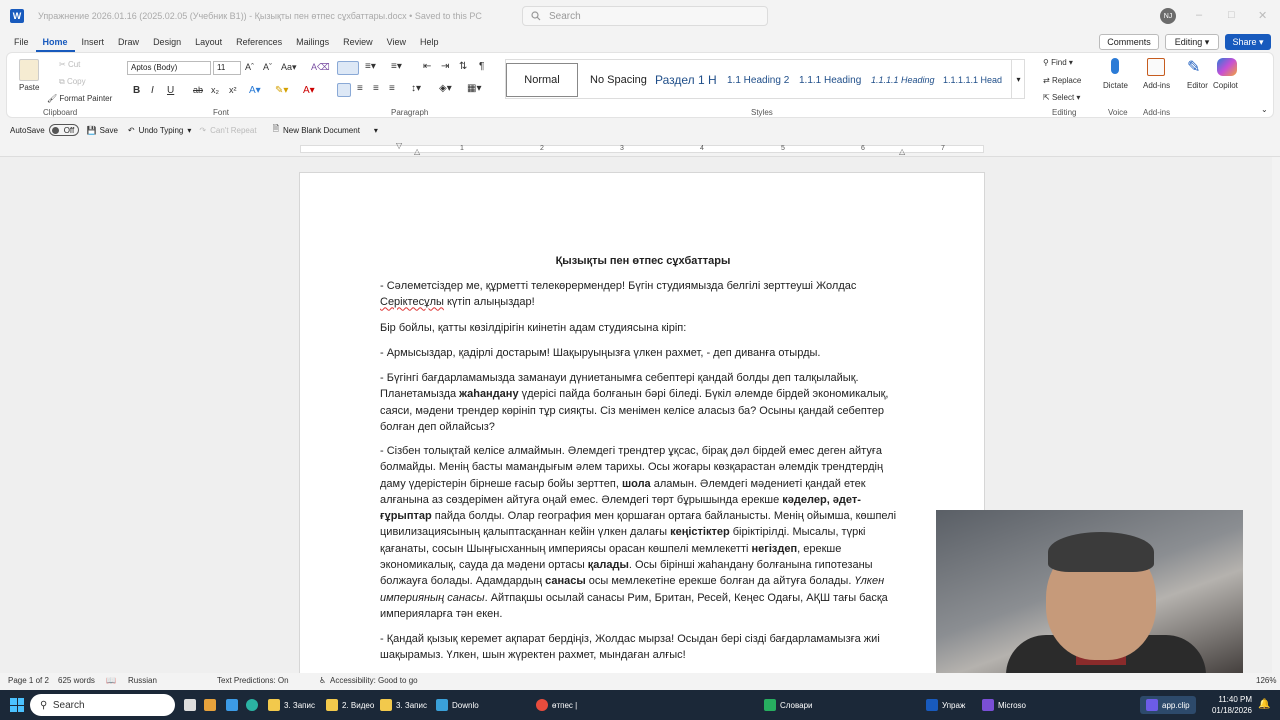  I want to click on notifications-icon: 🔔, so click(1264, 704).